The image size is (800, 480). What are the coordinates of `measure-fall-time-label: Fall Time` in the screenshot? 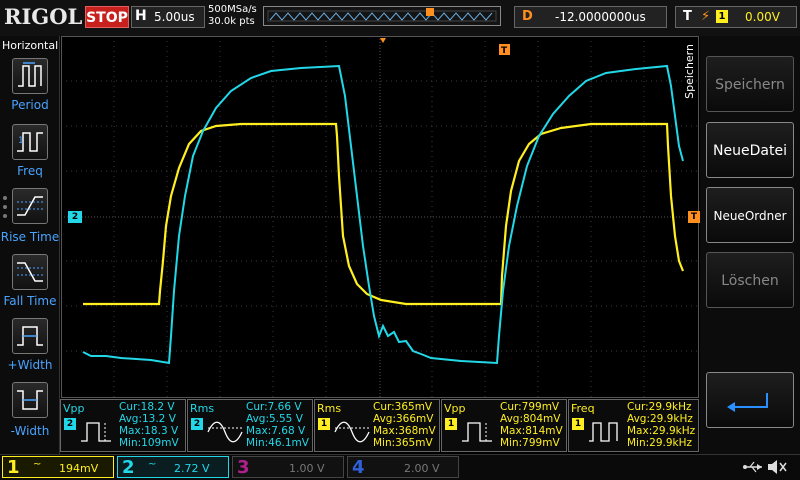 It's located at (30, 301).